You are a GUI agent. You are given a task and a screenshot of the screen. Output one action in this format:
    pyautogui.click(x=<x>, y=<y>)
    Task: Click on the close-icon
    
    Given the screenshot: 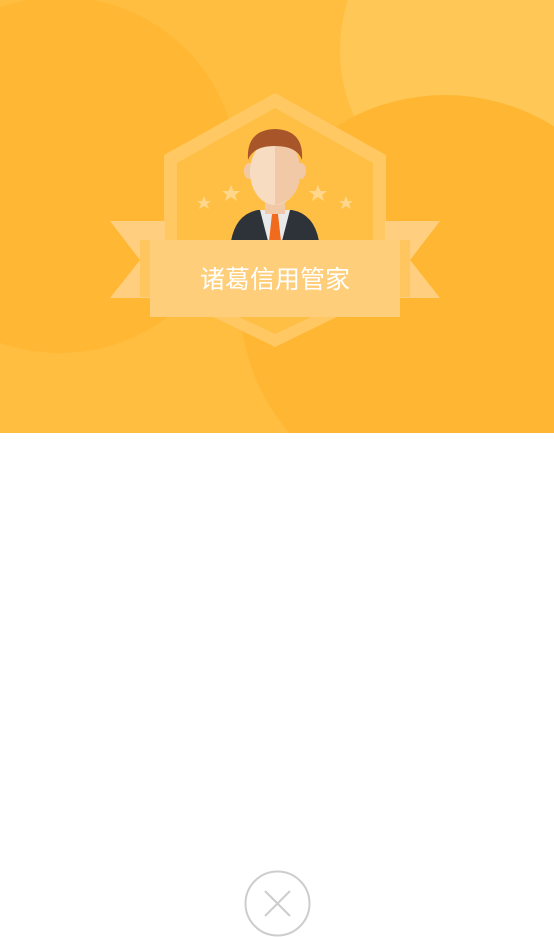 What is the action you would take?
    pyautogui.click(x=277, y=903)
    